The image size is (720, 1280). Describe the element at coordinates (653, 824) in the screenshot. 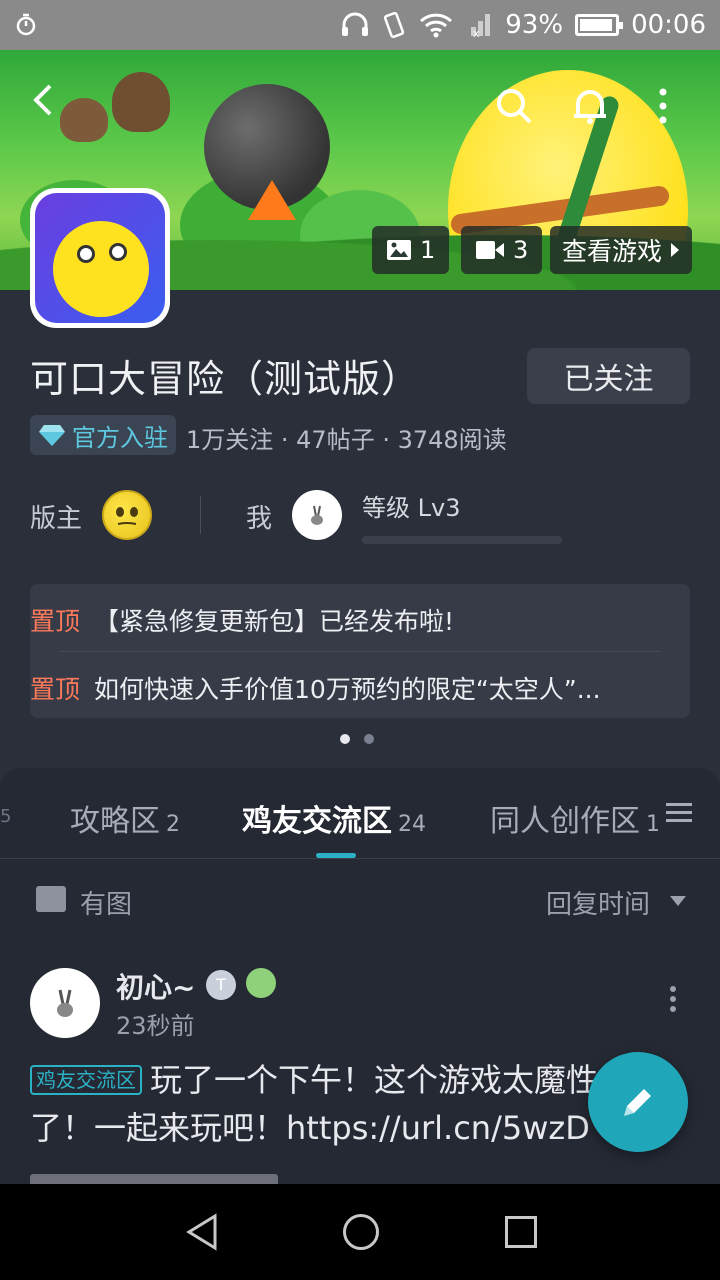

I see `tab-count: 1` at that location.